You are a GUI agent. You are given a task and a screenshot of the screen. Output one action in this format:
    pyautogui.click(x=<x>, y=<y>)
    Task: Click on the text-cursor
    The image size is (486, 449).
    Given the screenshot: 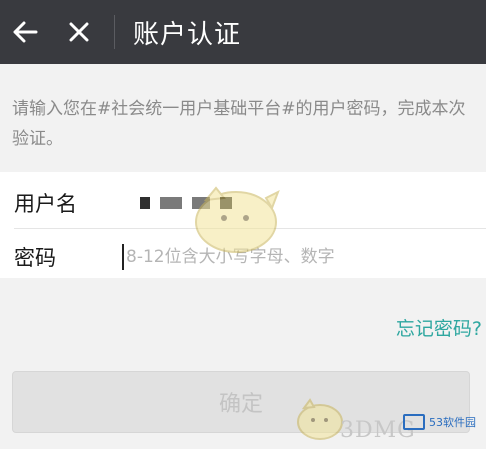 What is the action you would take?
    pyautogui.click(x=123, y=256)
    